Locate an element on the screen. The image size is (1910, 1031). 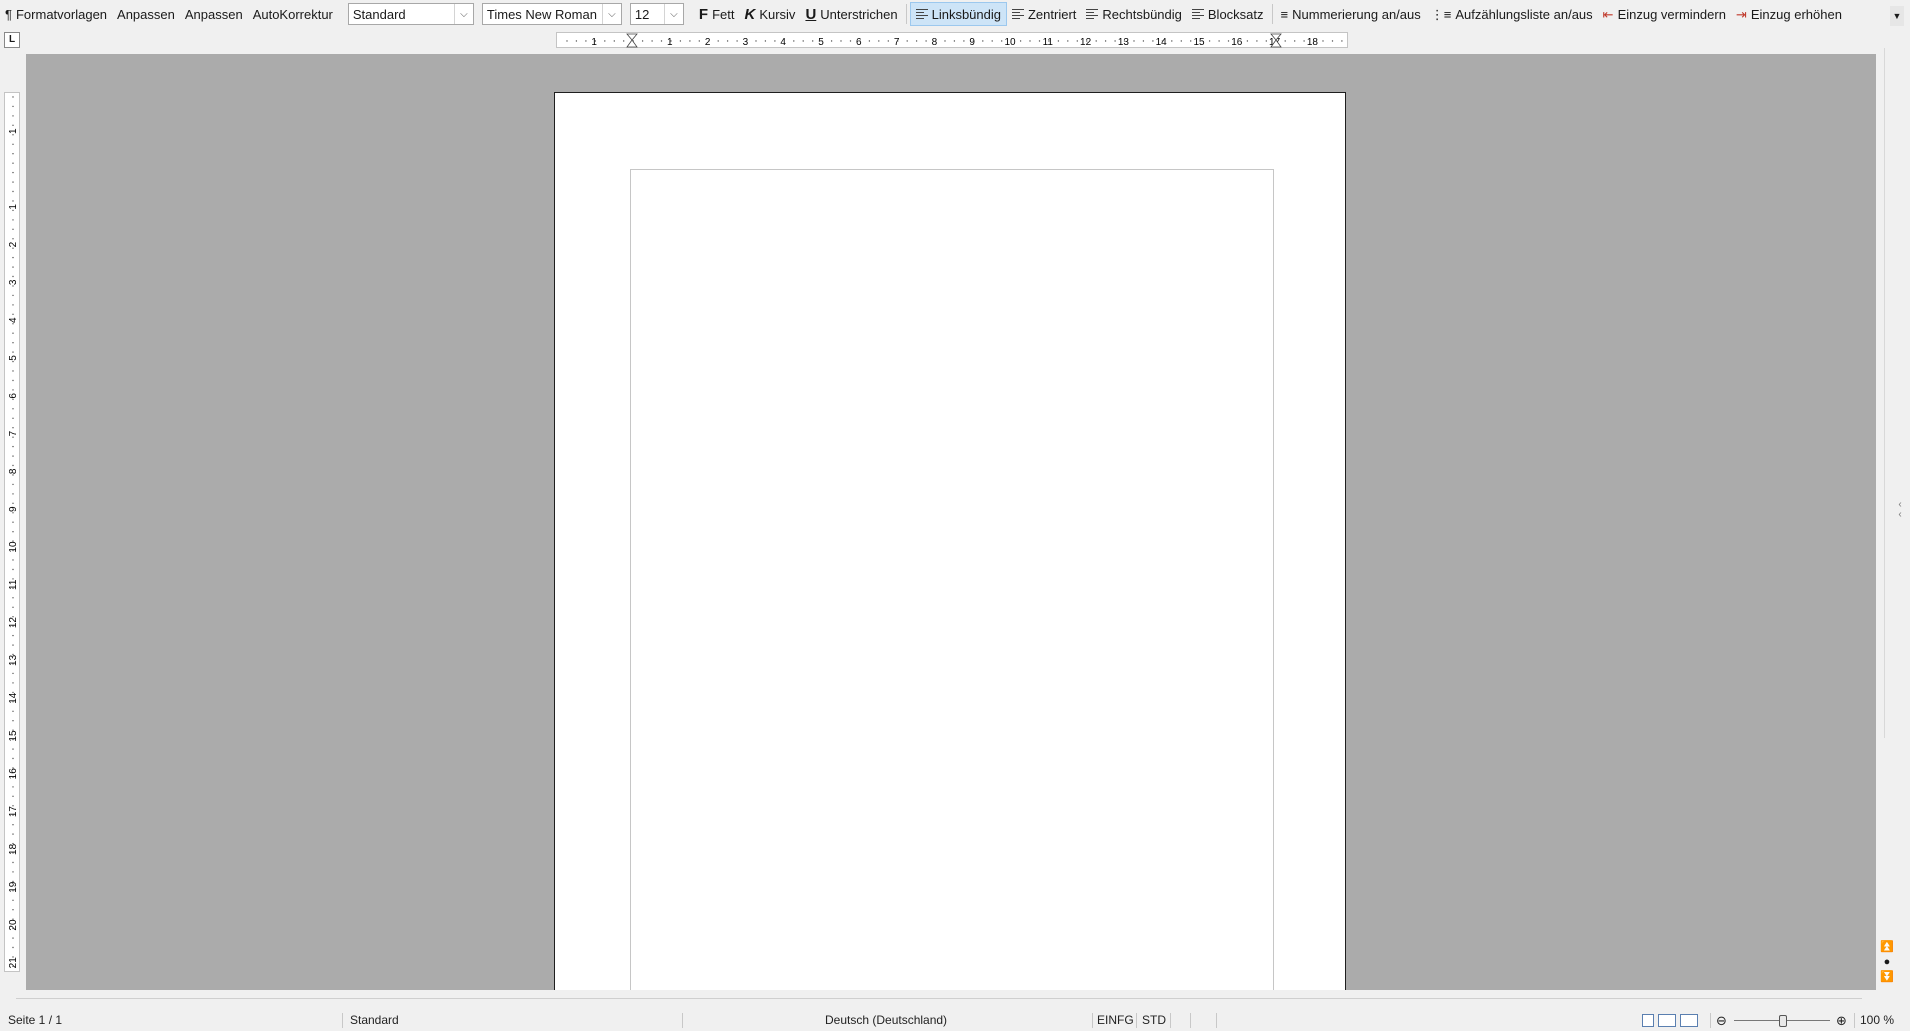
zoom-in-icon: ⊕ is located at coordinates (1841, 1020).